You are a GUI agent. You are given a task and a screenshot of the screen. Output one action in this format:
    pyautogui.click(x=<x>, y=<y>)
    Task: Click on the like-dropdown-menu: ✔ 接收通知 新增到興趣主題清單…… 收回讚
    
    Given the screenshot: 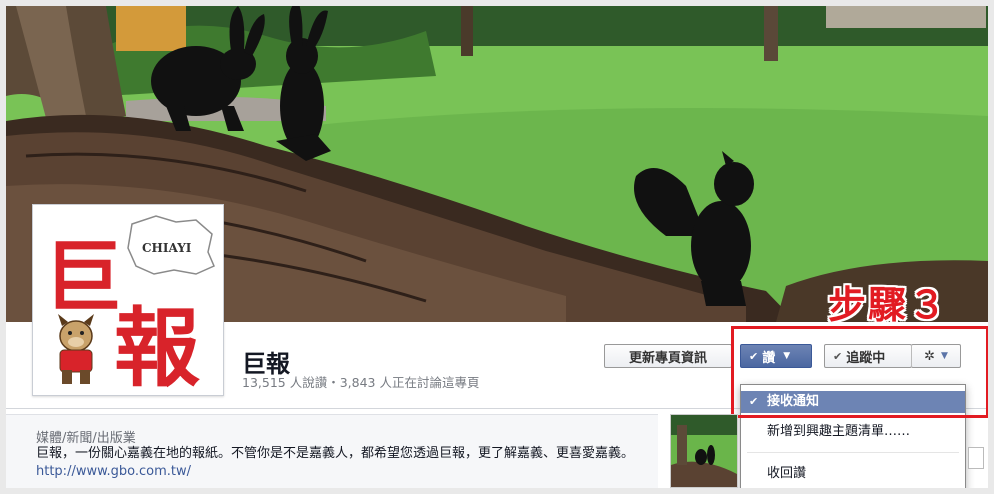 What is the action you would take?
    pyautogui.click(x=853, y=436)
    